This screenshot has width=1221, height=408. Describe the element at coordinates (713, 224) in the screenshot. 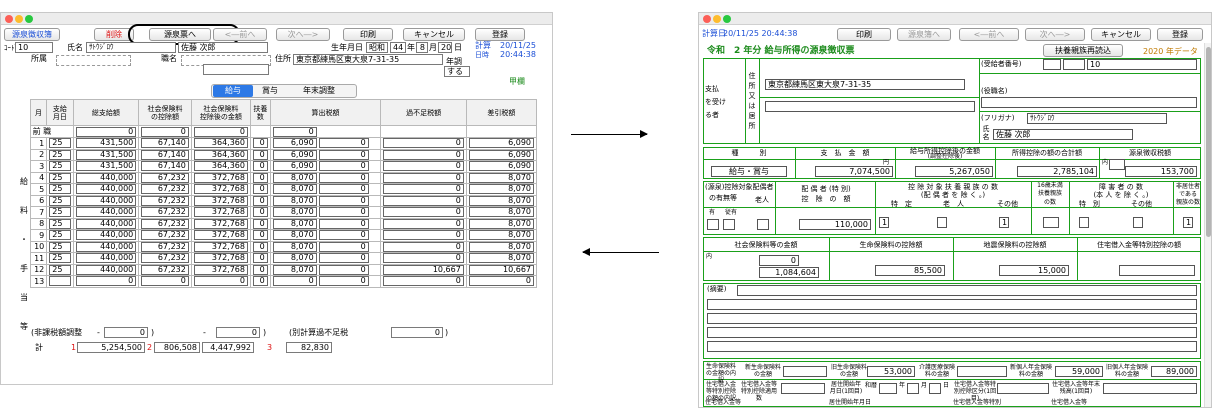

I see `spouse-has-field` at that location.